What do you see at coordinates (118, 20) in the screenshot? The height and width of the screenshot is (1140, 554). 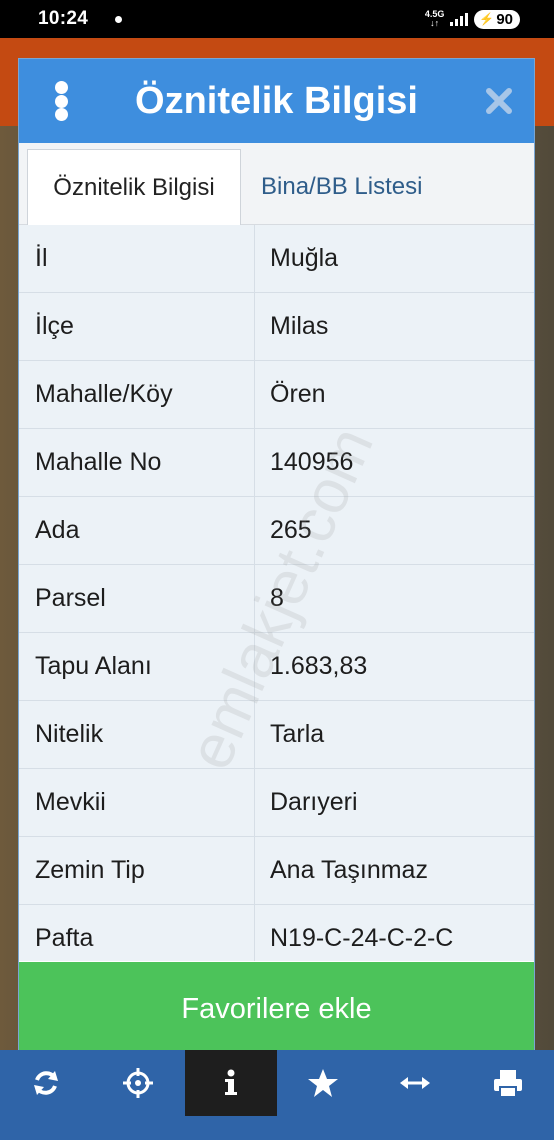 I see `notification-dot-icon` at bounding box center [118, 20].